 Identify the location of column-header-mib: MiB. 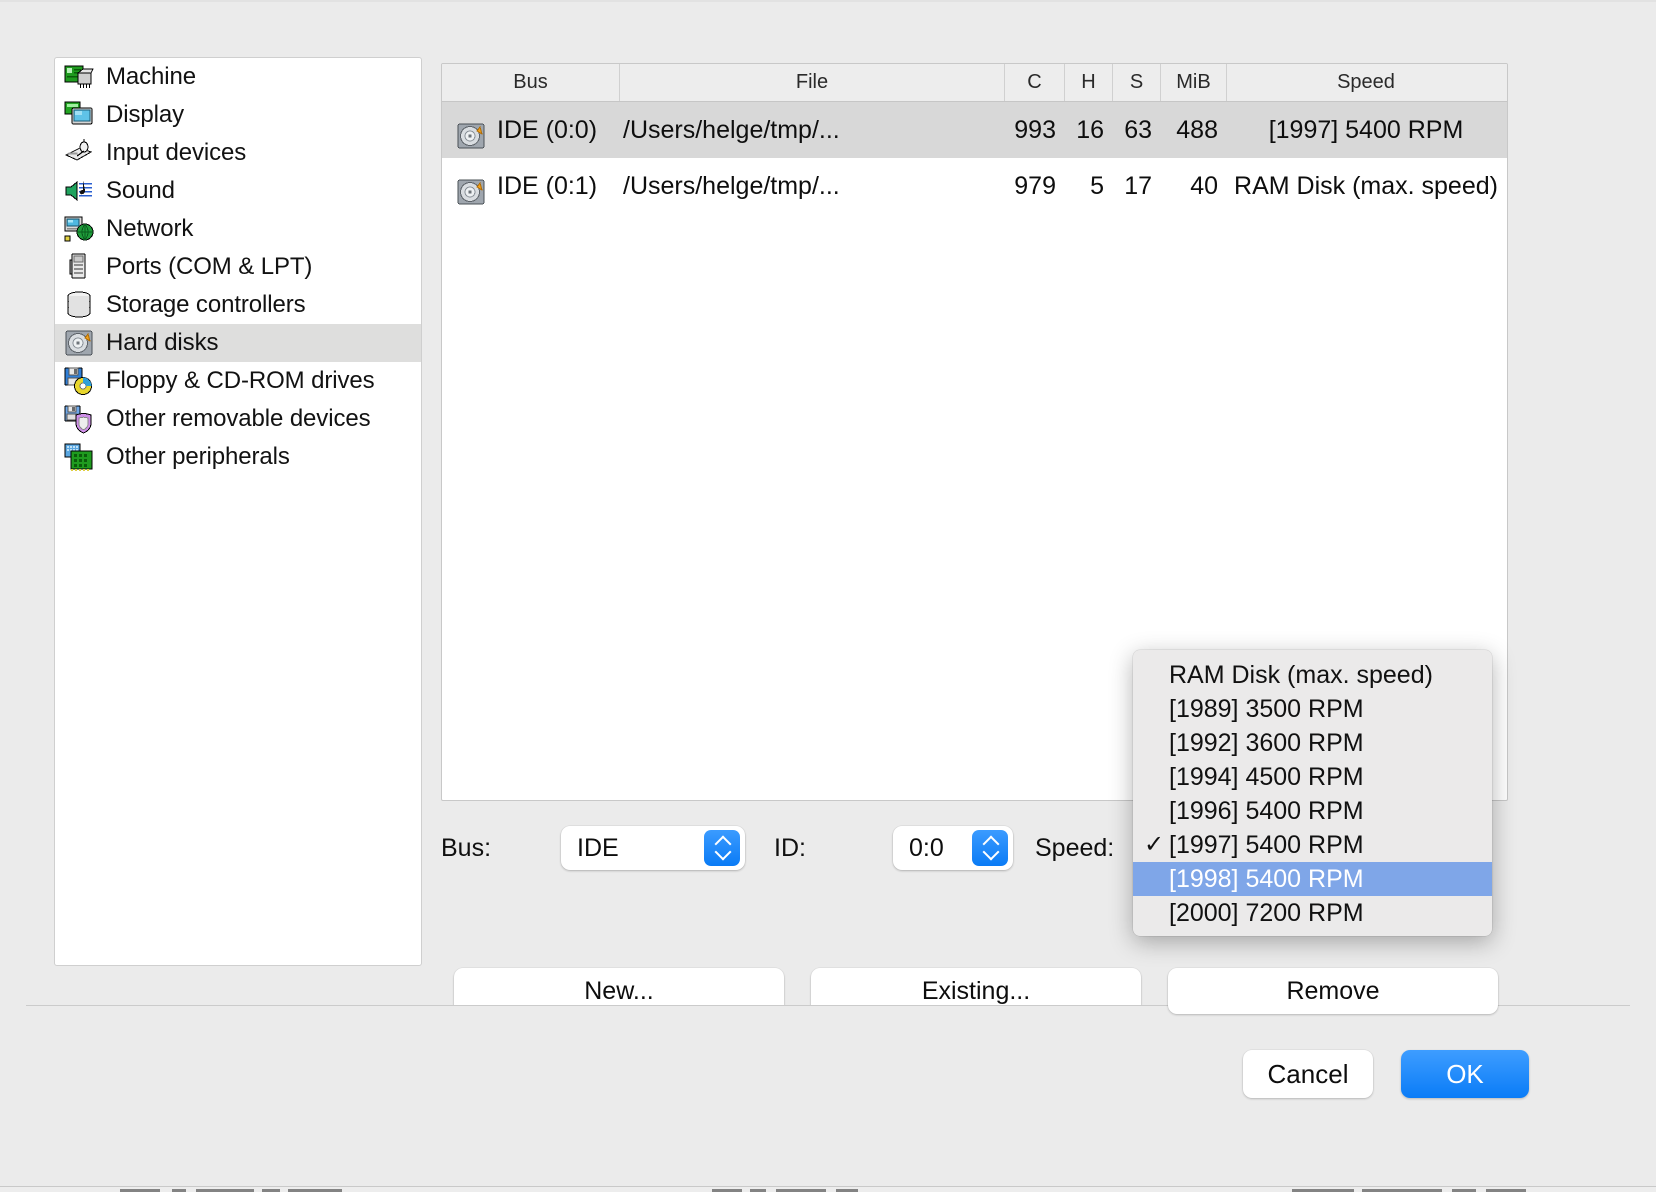
(1194, 82).